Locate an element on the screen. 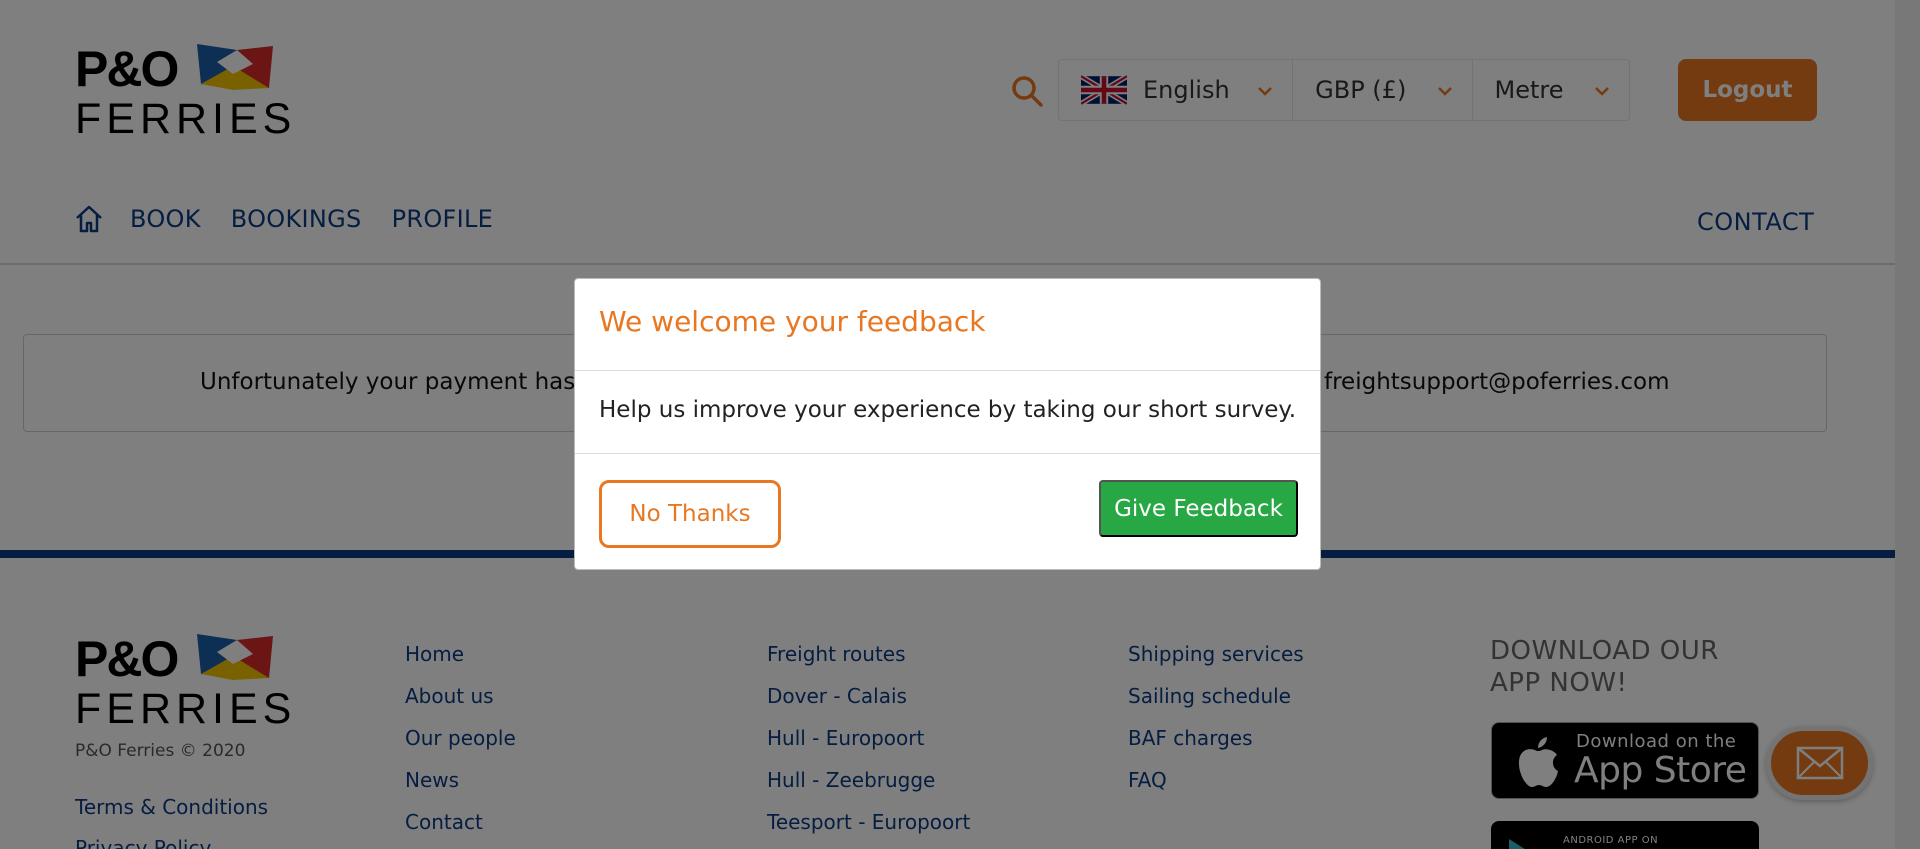 This screenshot has width=1920, height=849. modal-title: We welcome your feedback is located at coordinates (792, 321).